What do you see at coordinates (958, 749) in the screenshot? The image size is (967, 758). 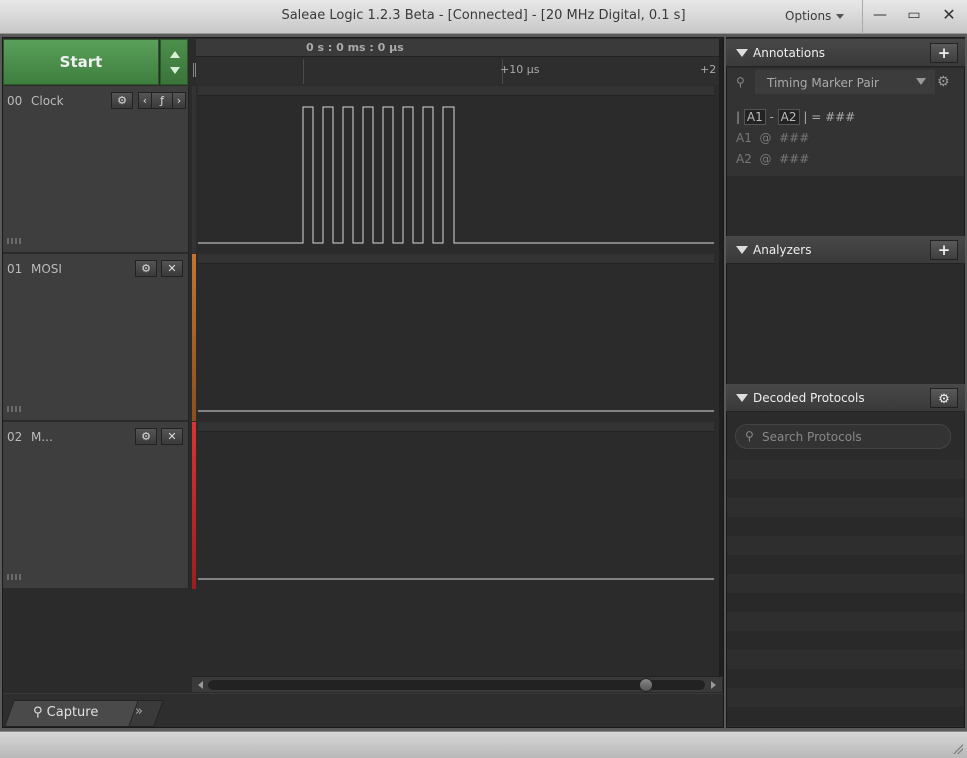 I see `resize-grip-icon` at bounding box center [958, 749].